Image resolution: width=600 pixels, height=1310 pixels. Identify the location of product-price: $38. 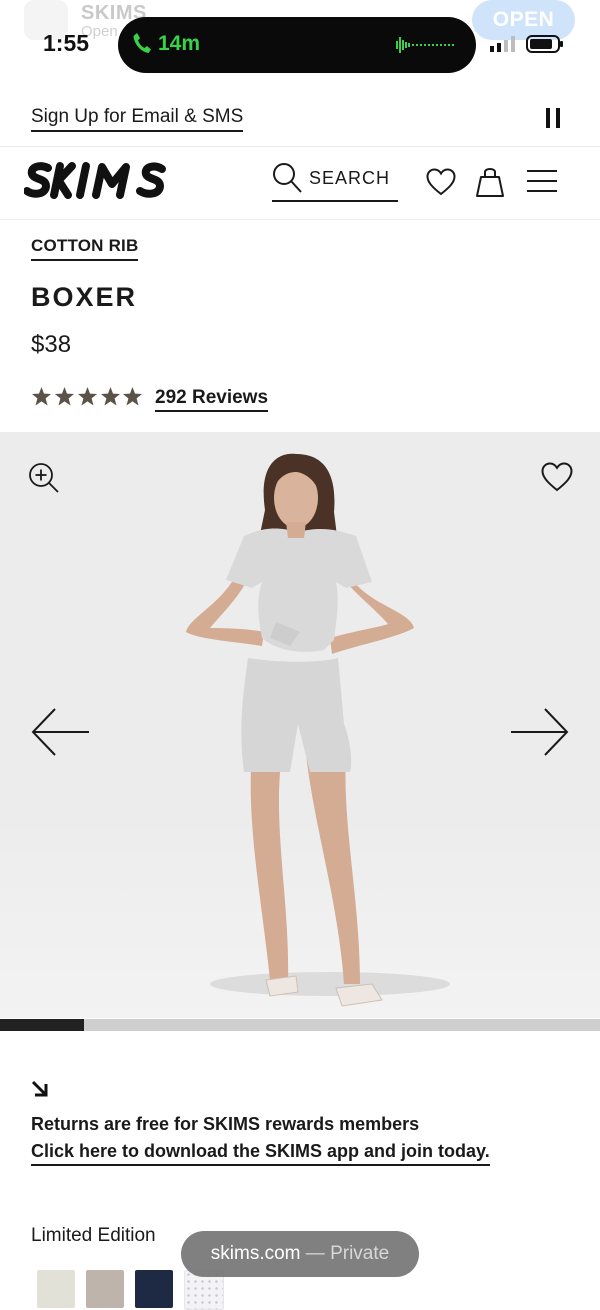
(51, 344).